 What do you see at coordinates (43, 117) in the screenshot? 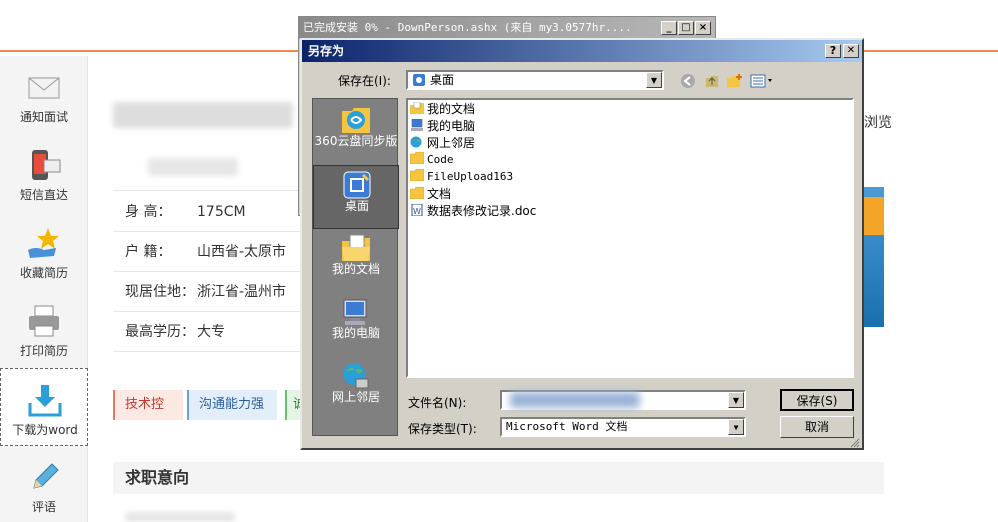
I see `nav-label: 通知面试` at bounding box center [43, 117].